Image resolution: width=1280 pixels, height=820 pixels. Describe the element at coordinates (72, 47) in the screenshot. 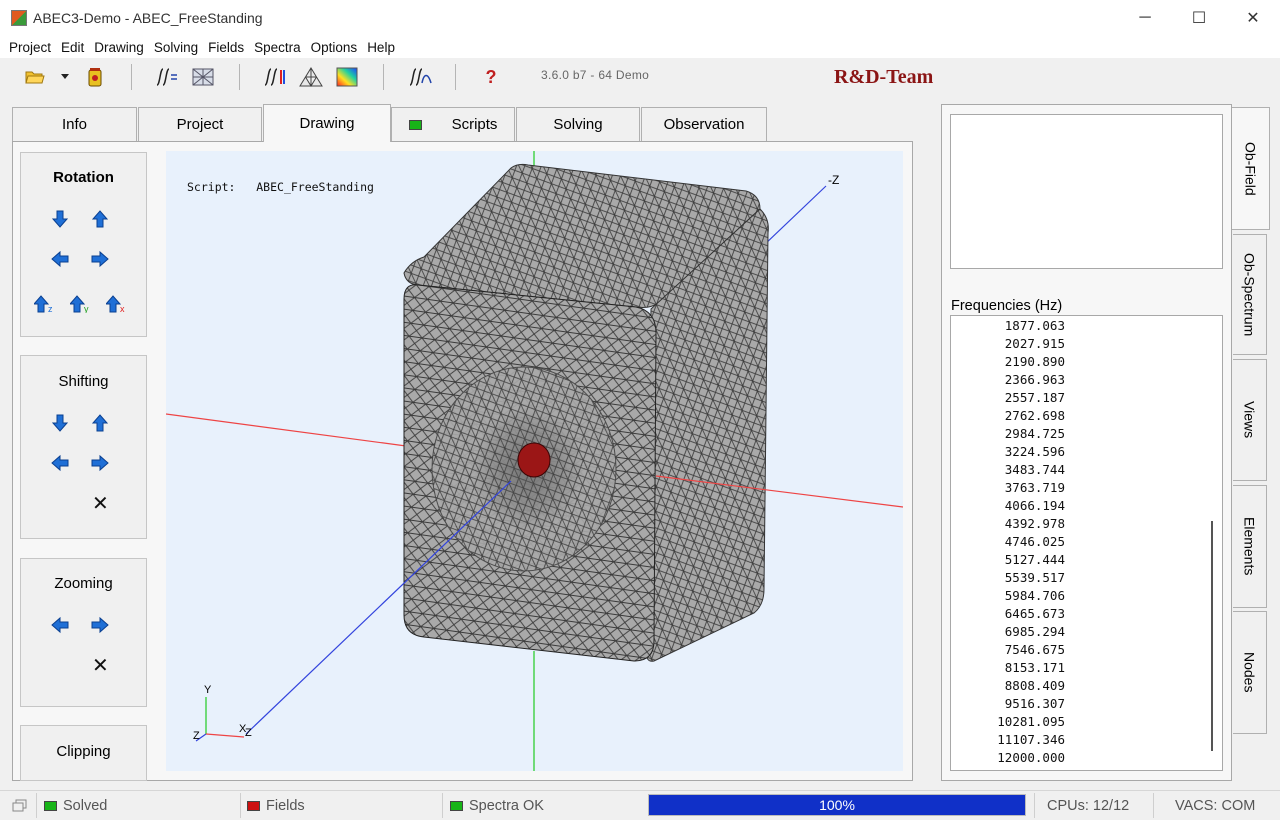

I see `menu-edit: Edit` at that location.